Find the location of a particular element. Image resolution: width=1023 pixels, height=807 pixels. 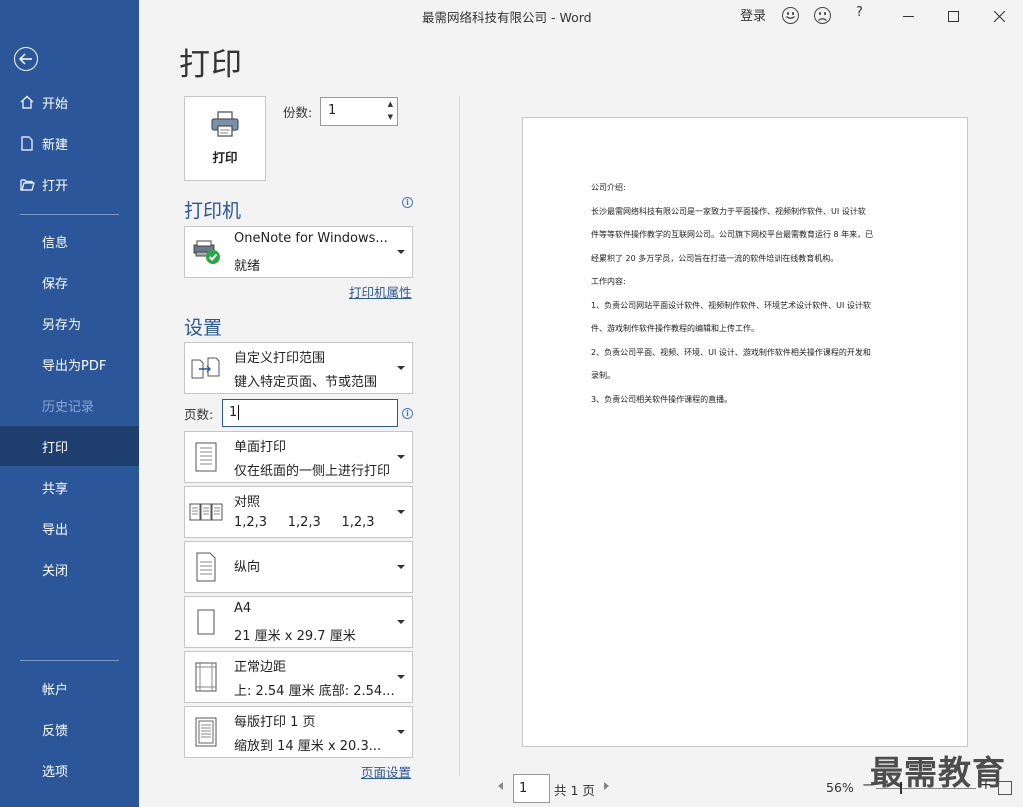

printer-properties-link: 打印机属性 is located at coordinates (380, 291).